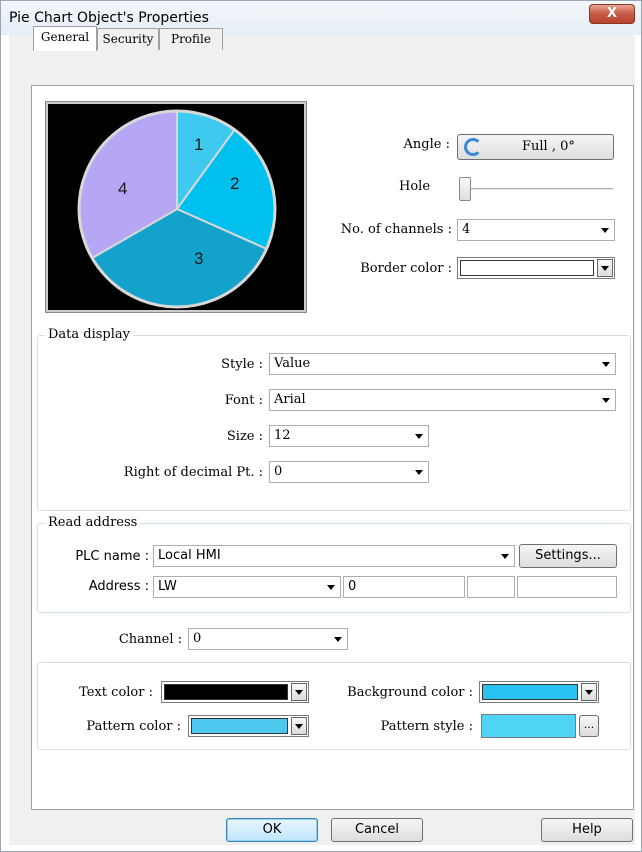  What do you see at coordinates (349, 472) in the screenshot?
I see `decimal-select: 0` at bounding box center [349, 472].